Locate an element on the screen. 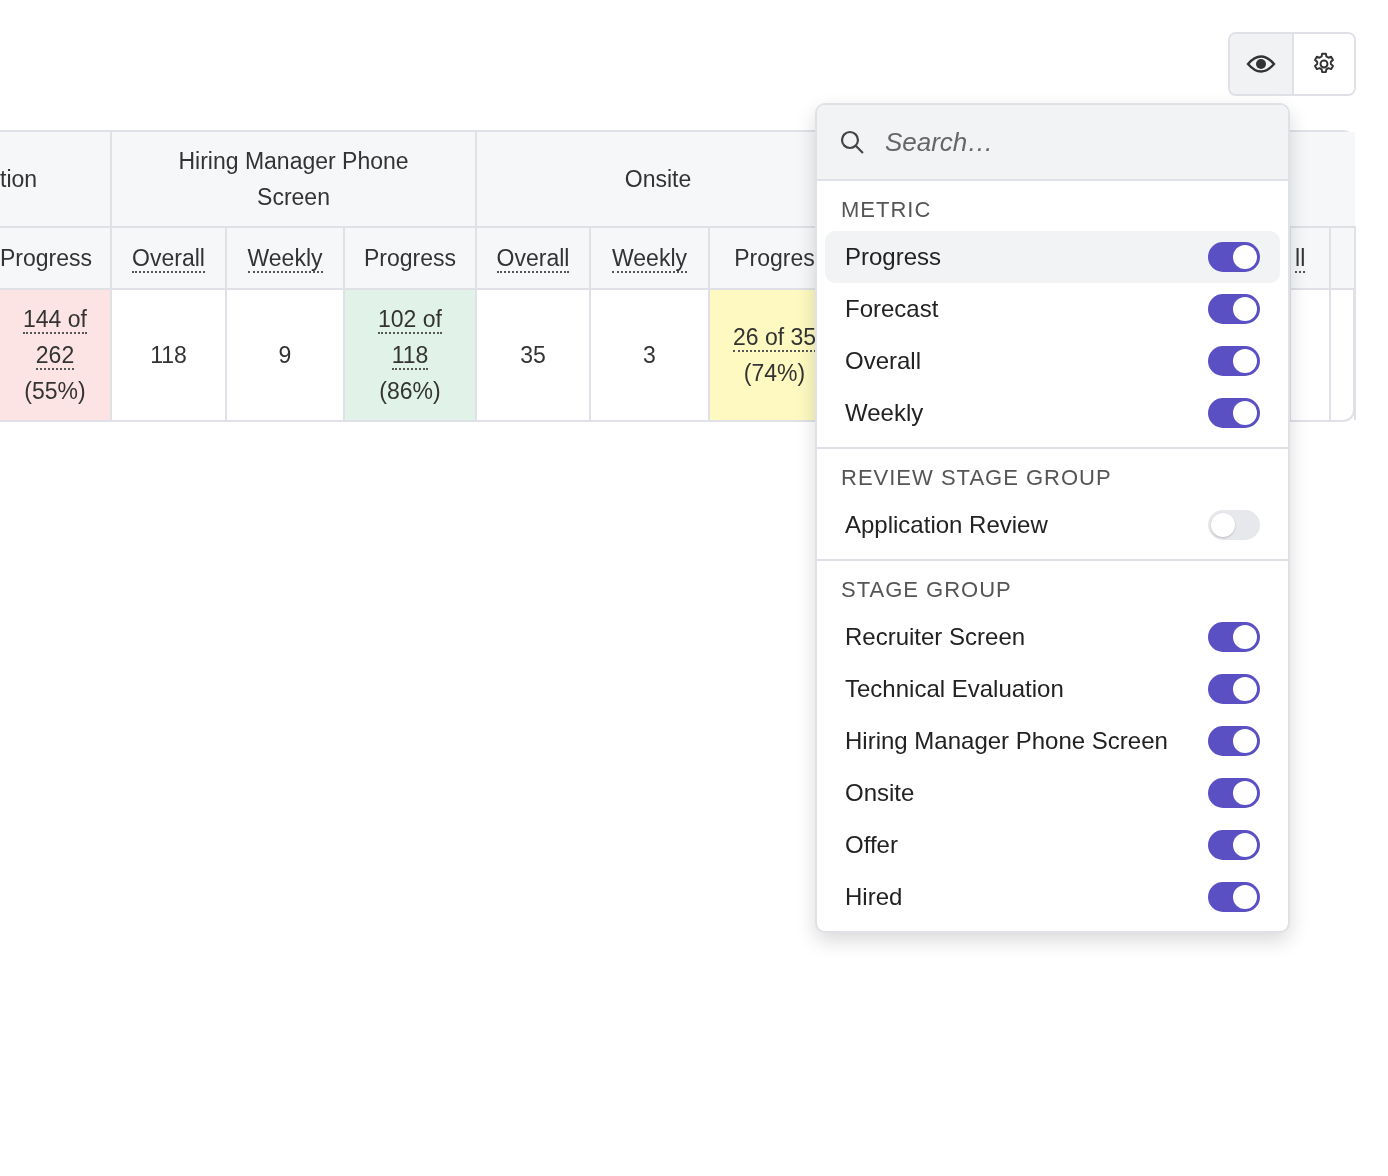 This screenshot has width=1388, height=1176. column-group-header: Hiring Manager Phone Screen is located at coordinates (293, 179).